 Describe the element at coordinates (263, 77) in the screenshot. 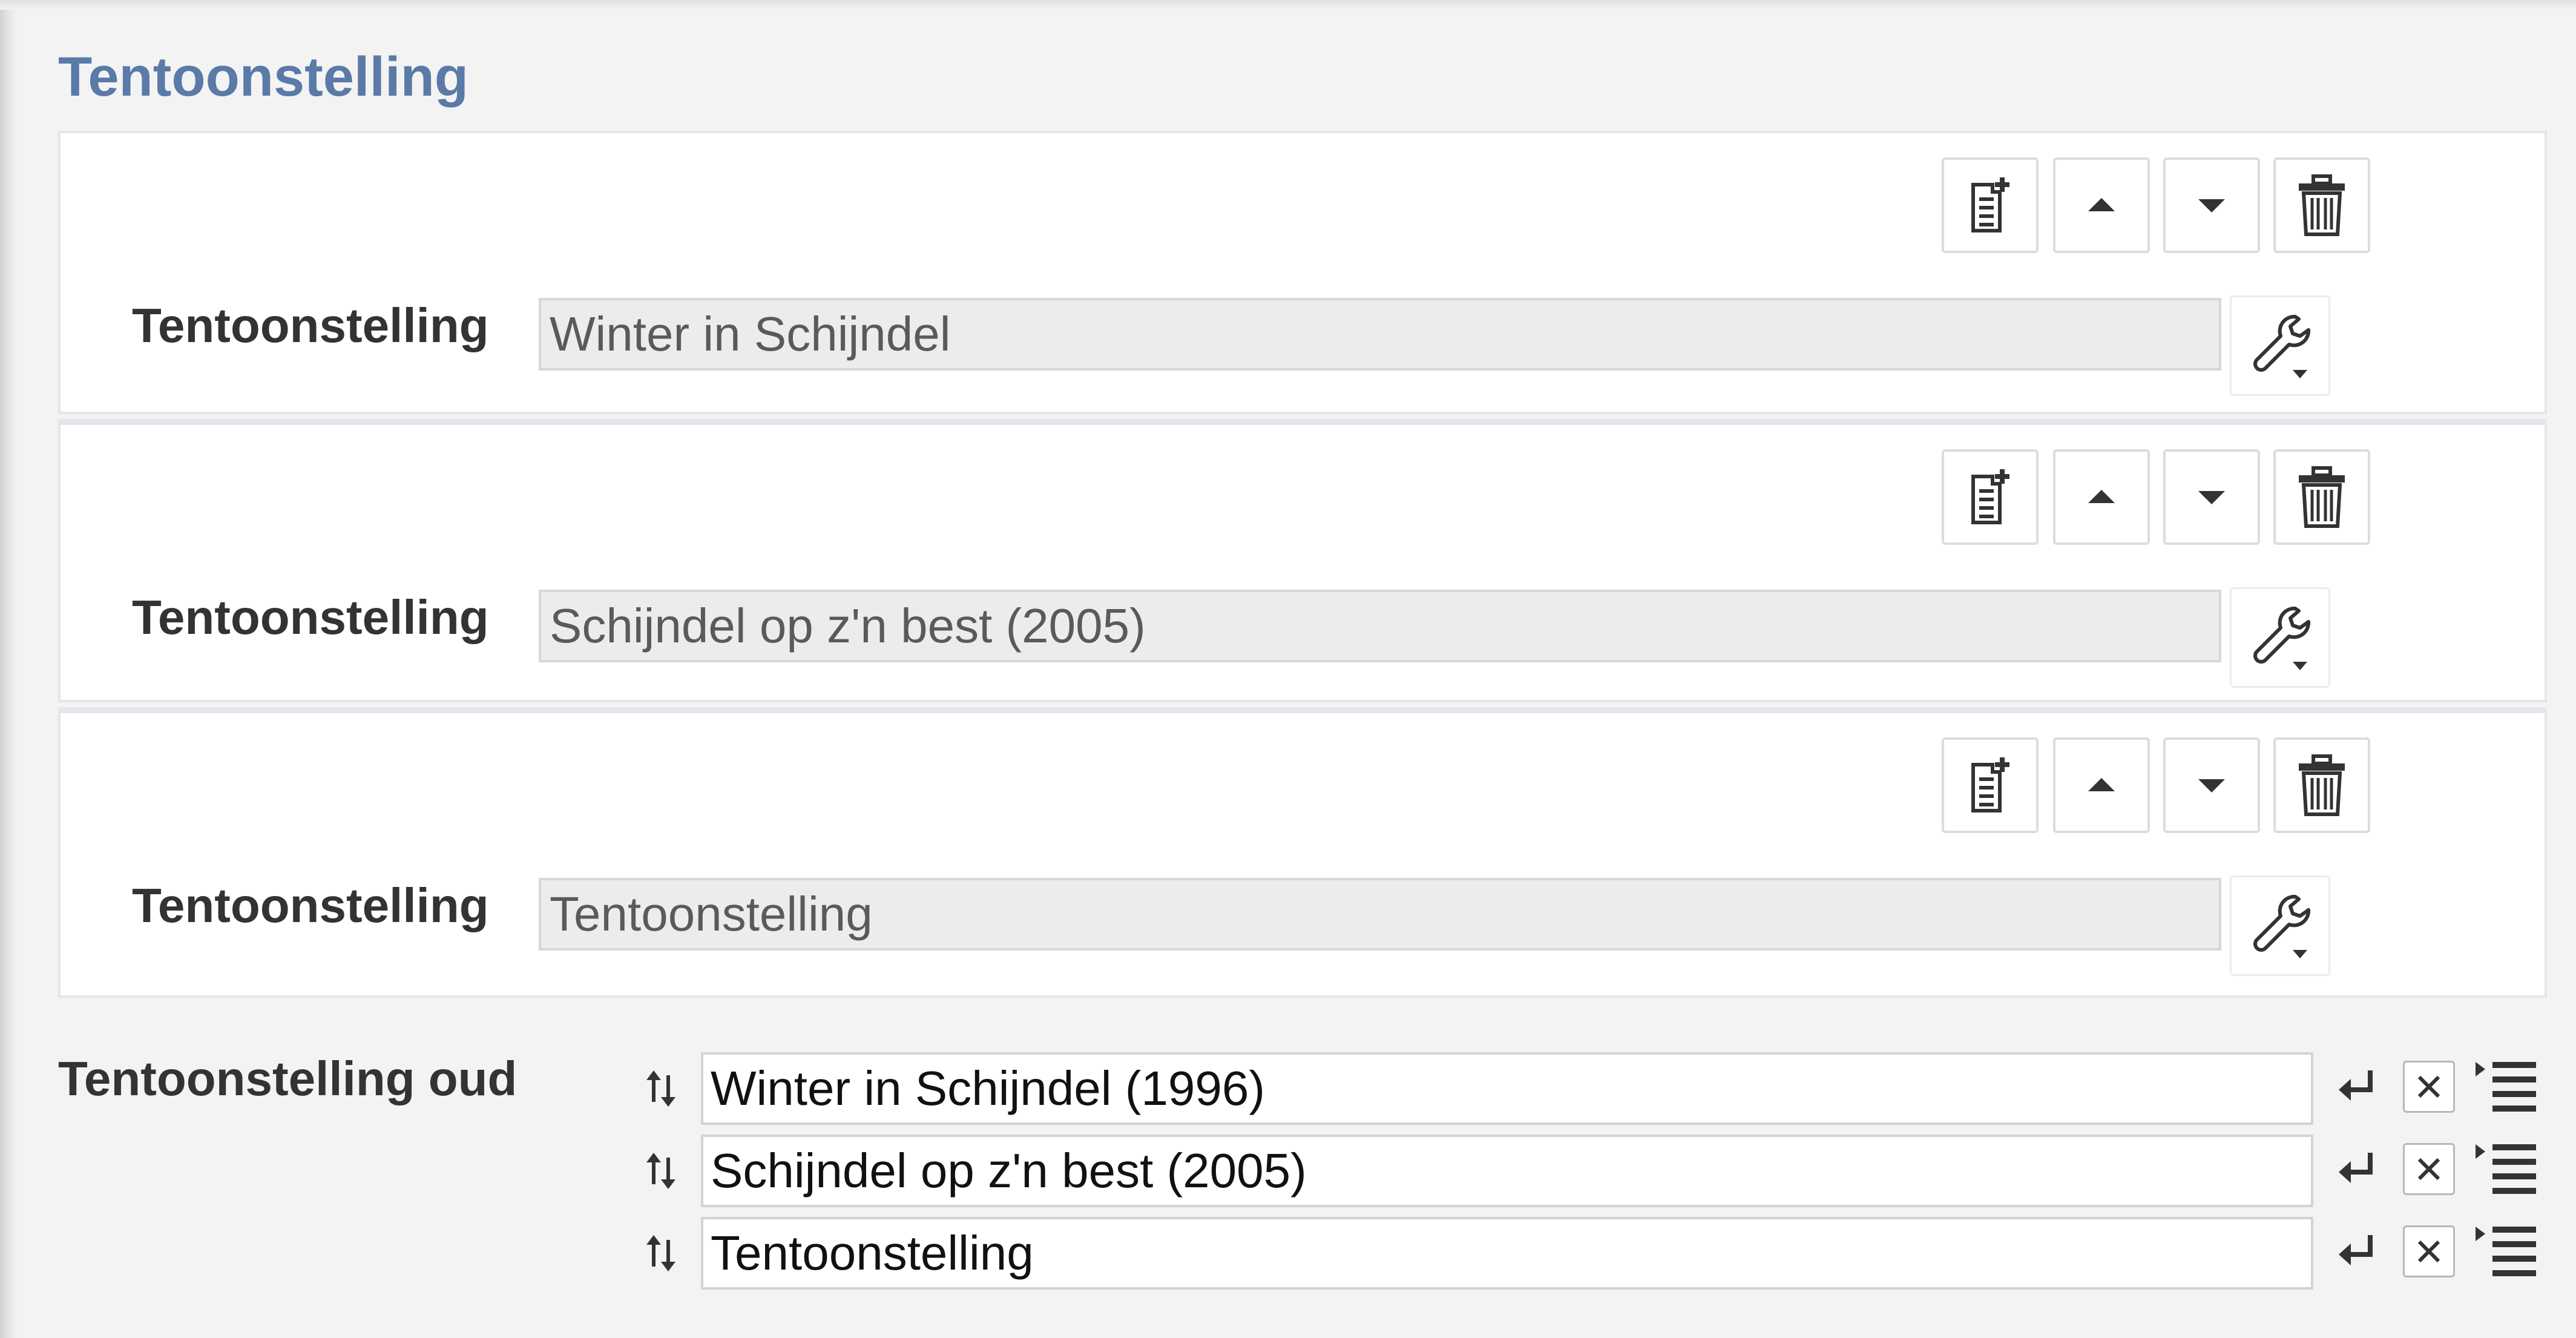

I see `section-title: Tentoonstelling` at that location.